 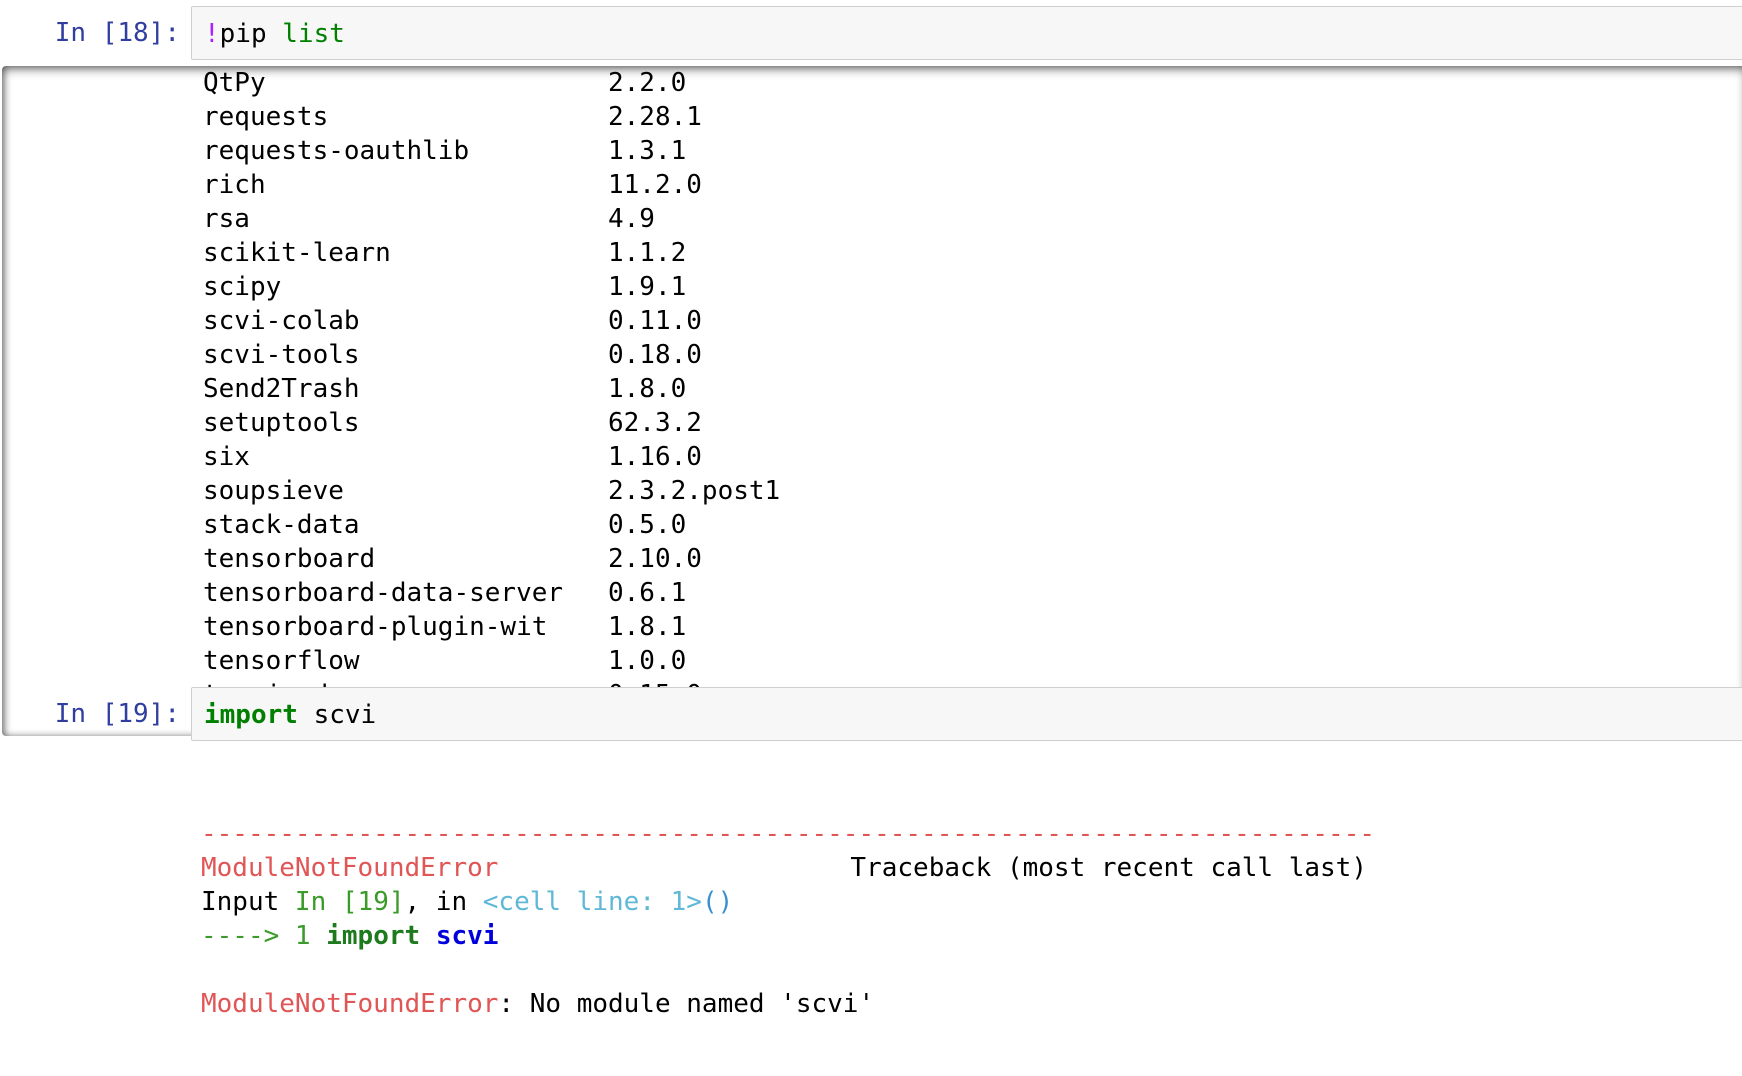 What do you see at coordinates (337, 715) in the screenshot?
I see `module-name: scvi` at bounding box center [337, 715].